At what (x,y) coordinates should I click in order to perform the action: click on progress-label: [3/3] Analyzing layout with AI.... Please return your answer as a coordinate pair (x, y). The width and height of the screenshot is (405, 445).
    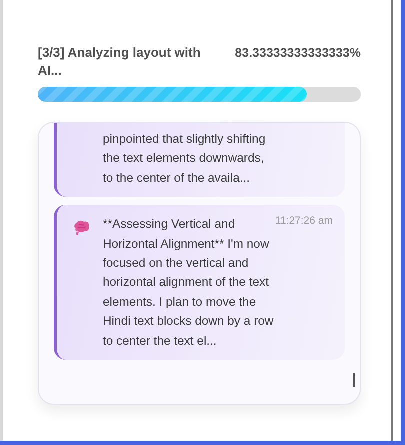
    Looking at the image, I should click on (120, 62).